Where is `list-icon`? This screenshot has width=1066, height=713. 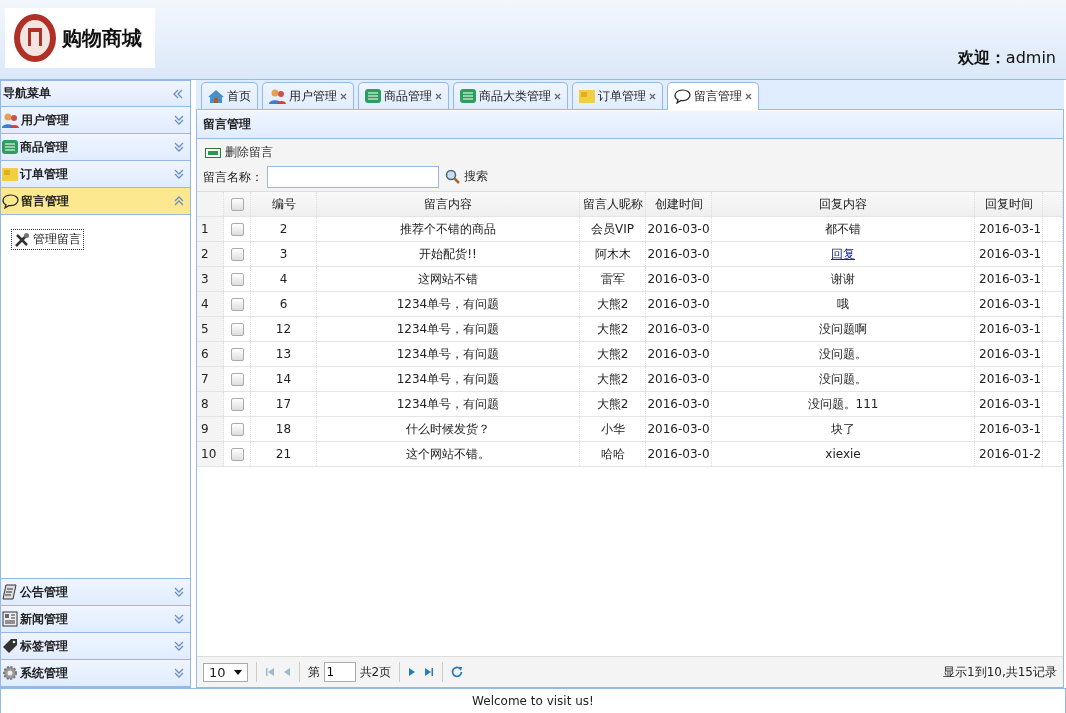 list-icon is located at coordinates (468, 96).